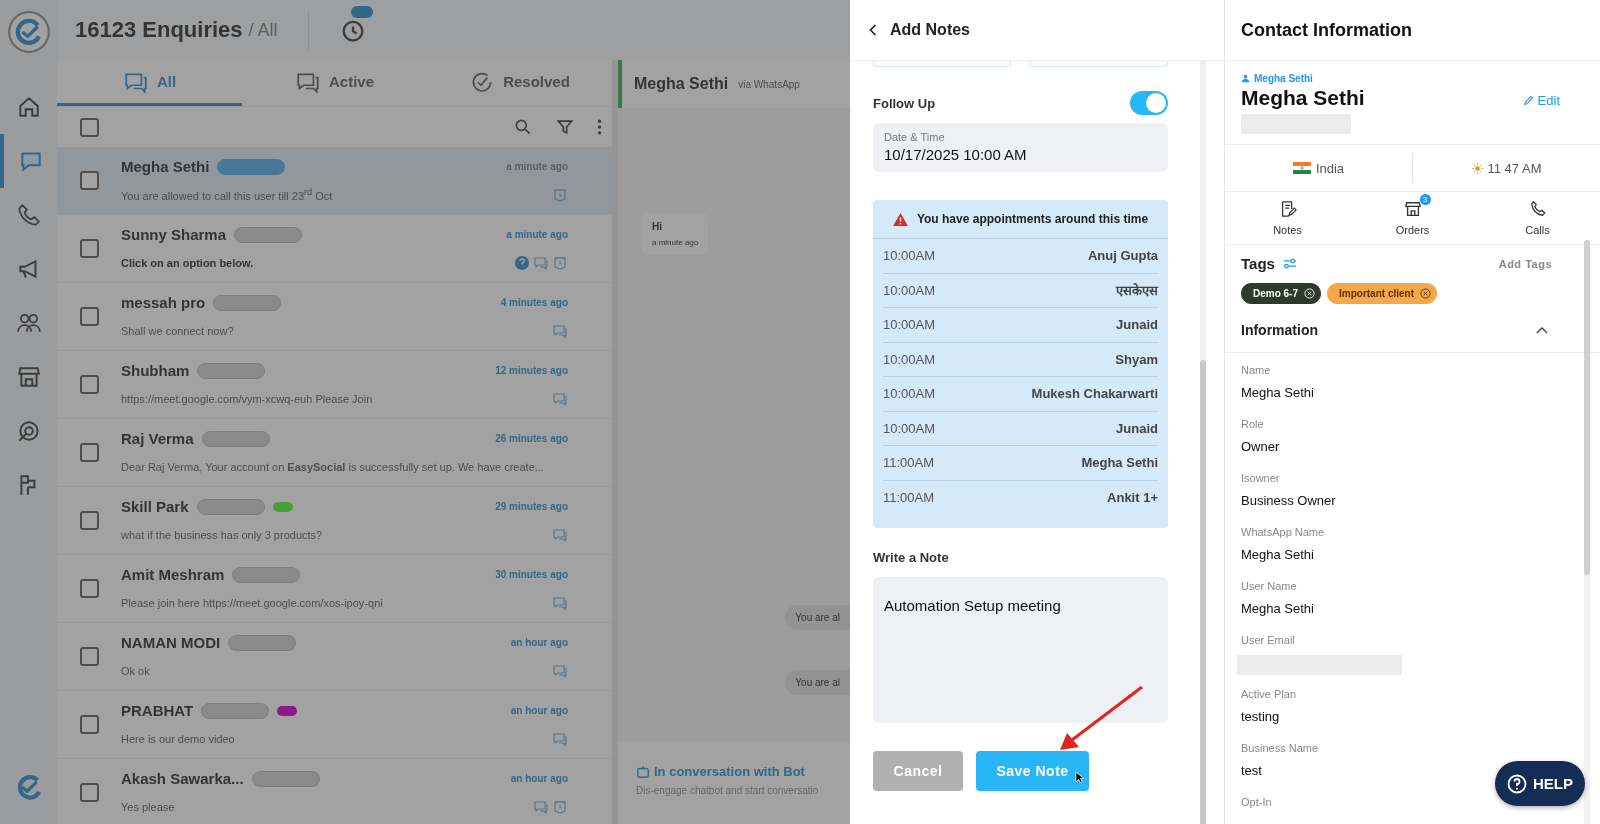  I want to click on message-preview: https://meet.google.com/vym-xcwq-euh Please Join, so click(247, 398).